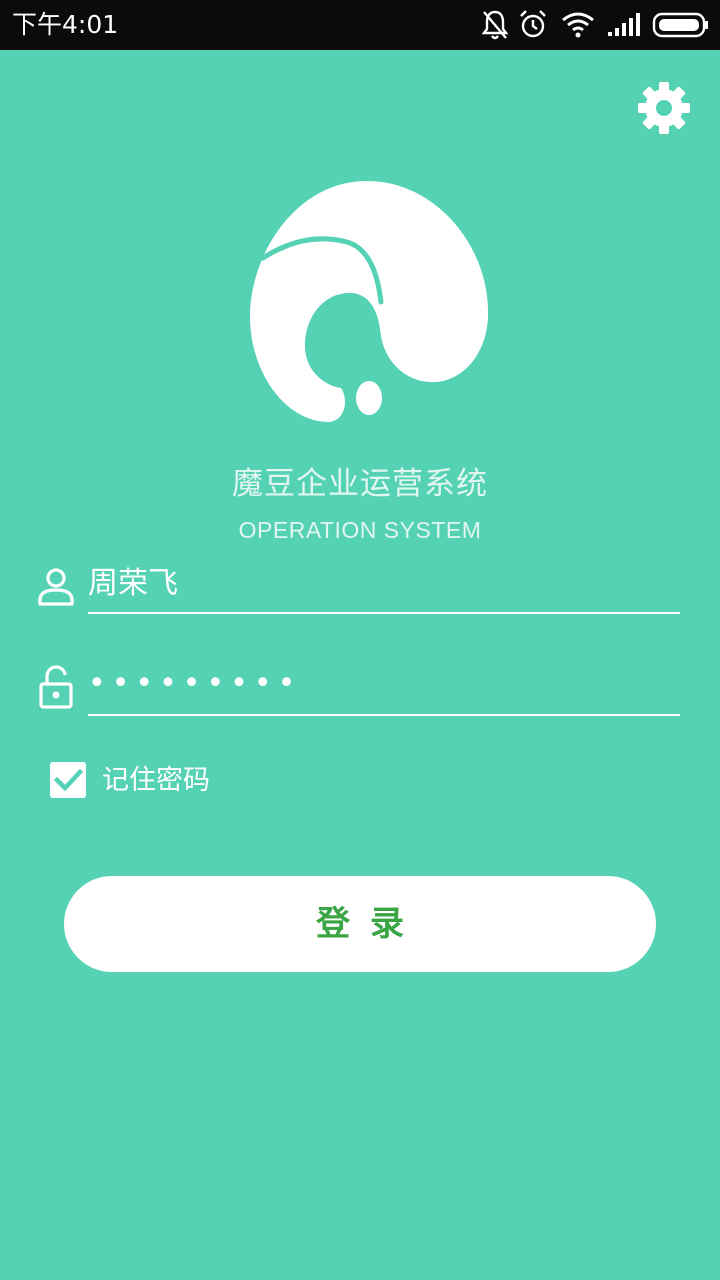 The image size is (720, 1280). Describe the element at coordinates (533, 24) in the screenshot. I see `alarm-icon` at that location.